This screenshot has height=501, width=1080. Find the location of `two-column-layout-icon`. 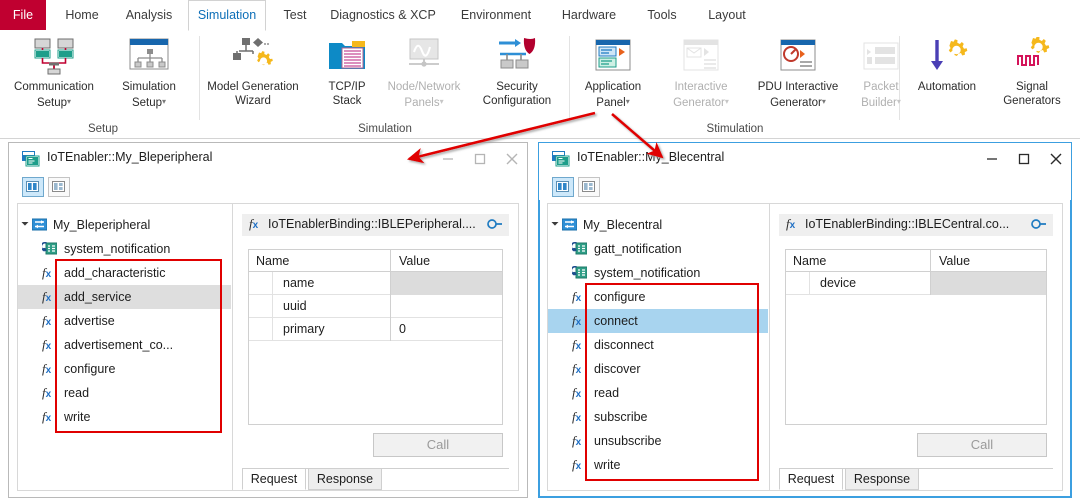

two-column-layout-icon is located at coordinates (32, 186).